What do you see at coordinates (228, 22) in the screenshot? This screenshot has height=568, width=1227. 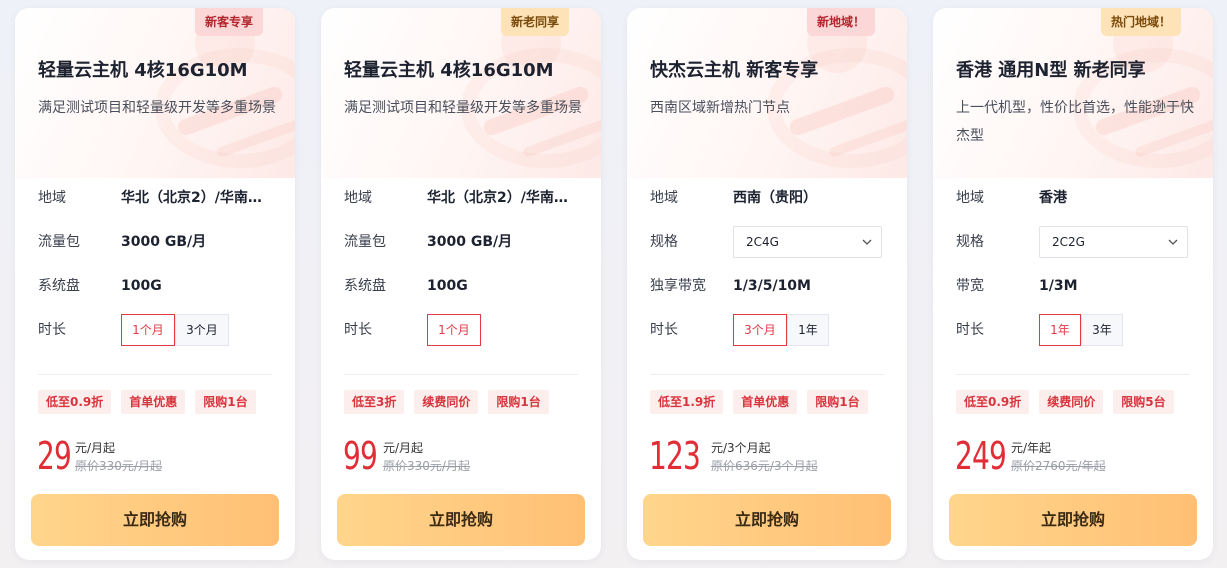 I see `promo-badge: 新客专享` at bounding box center [228, 22].